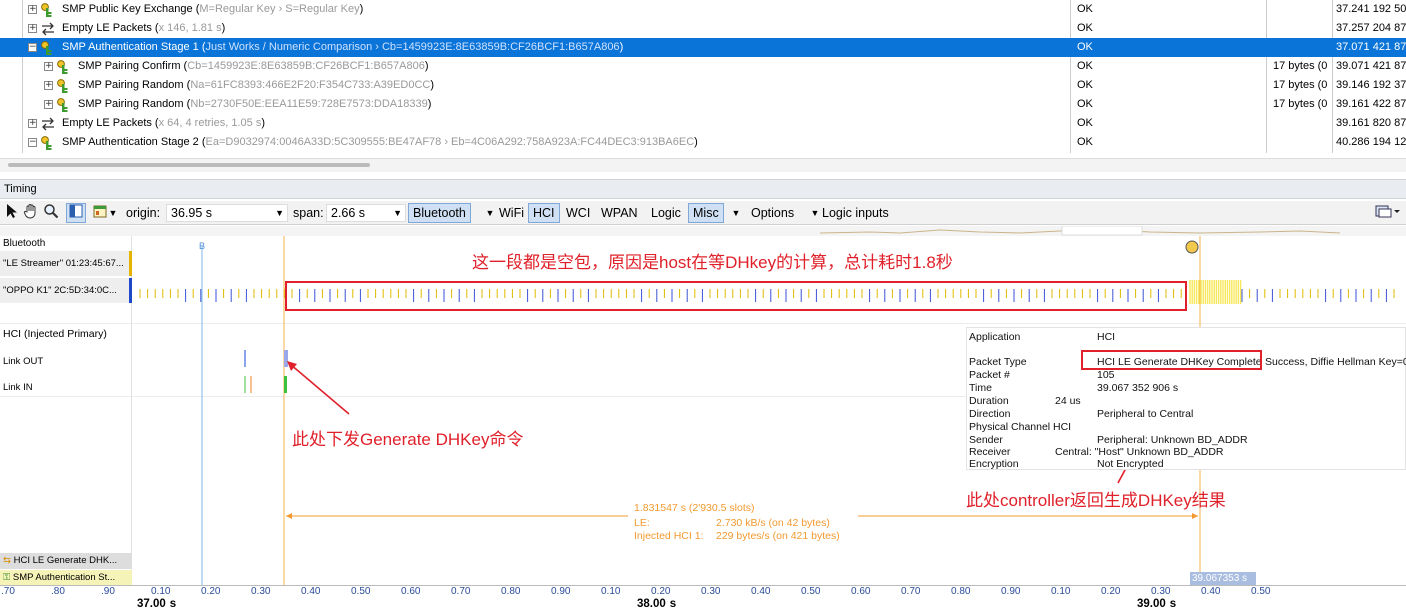  What do you see at coordinates (143, 28) in the screenshot?
I see `packet-name: Empty LE Packets (x 146, 1.81 s)` at bounding box center [143, 28].